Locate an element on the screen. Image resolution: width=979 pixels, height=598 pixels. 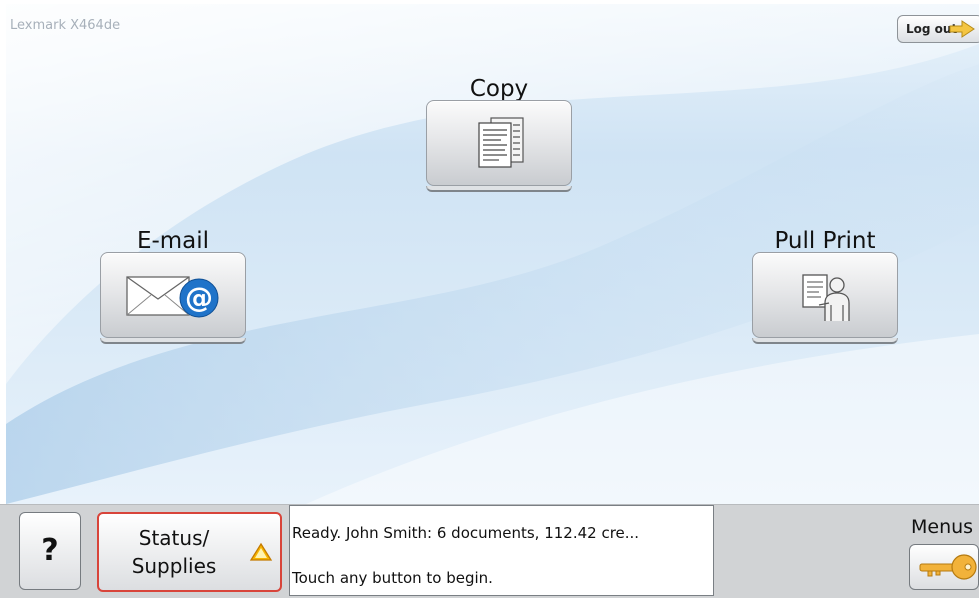
email-tile: E-mail @ is located at coordinates (173, 291).